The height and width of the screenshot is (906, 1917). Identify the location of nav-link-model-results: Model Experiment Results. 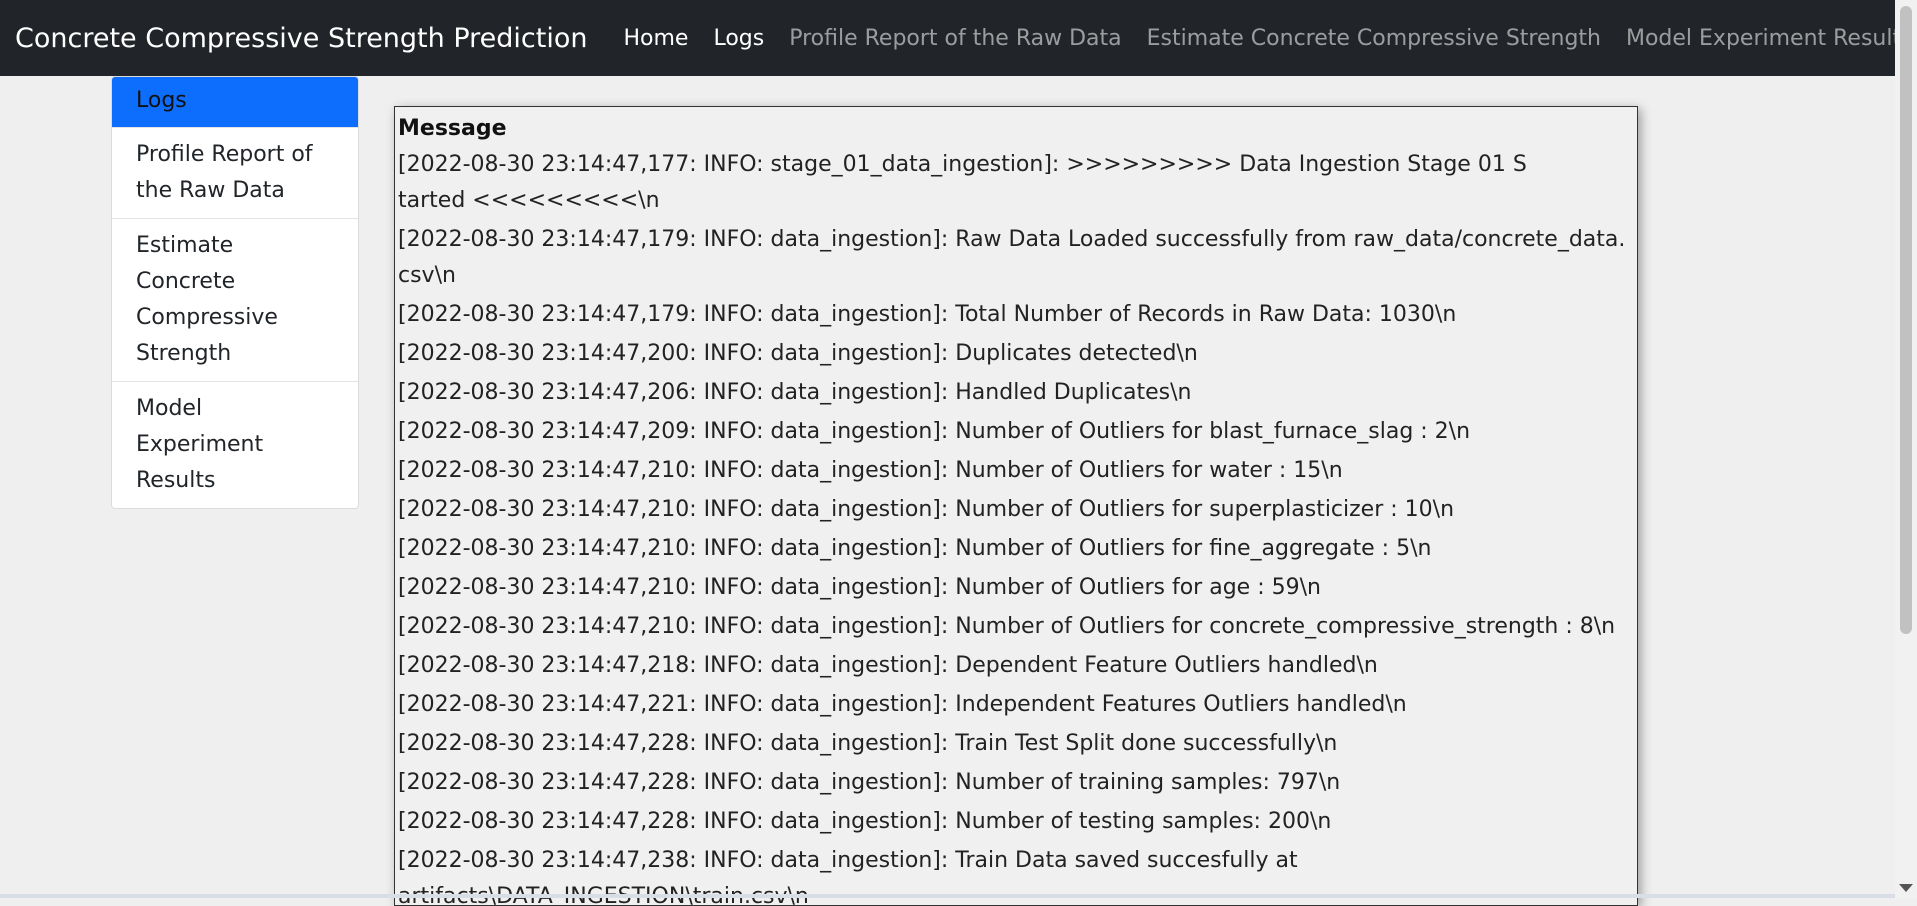
(1769, 38).